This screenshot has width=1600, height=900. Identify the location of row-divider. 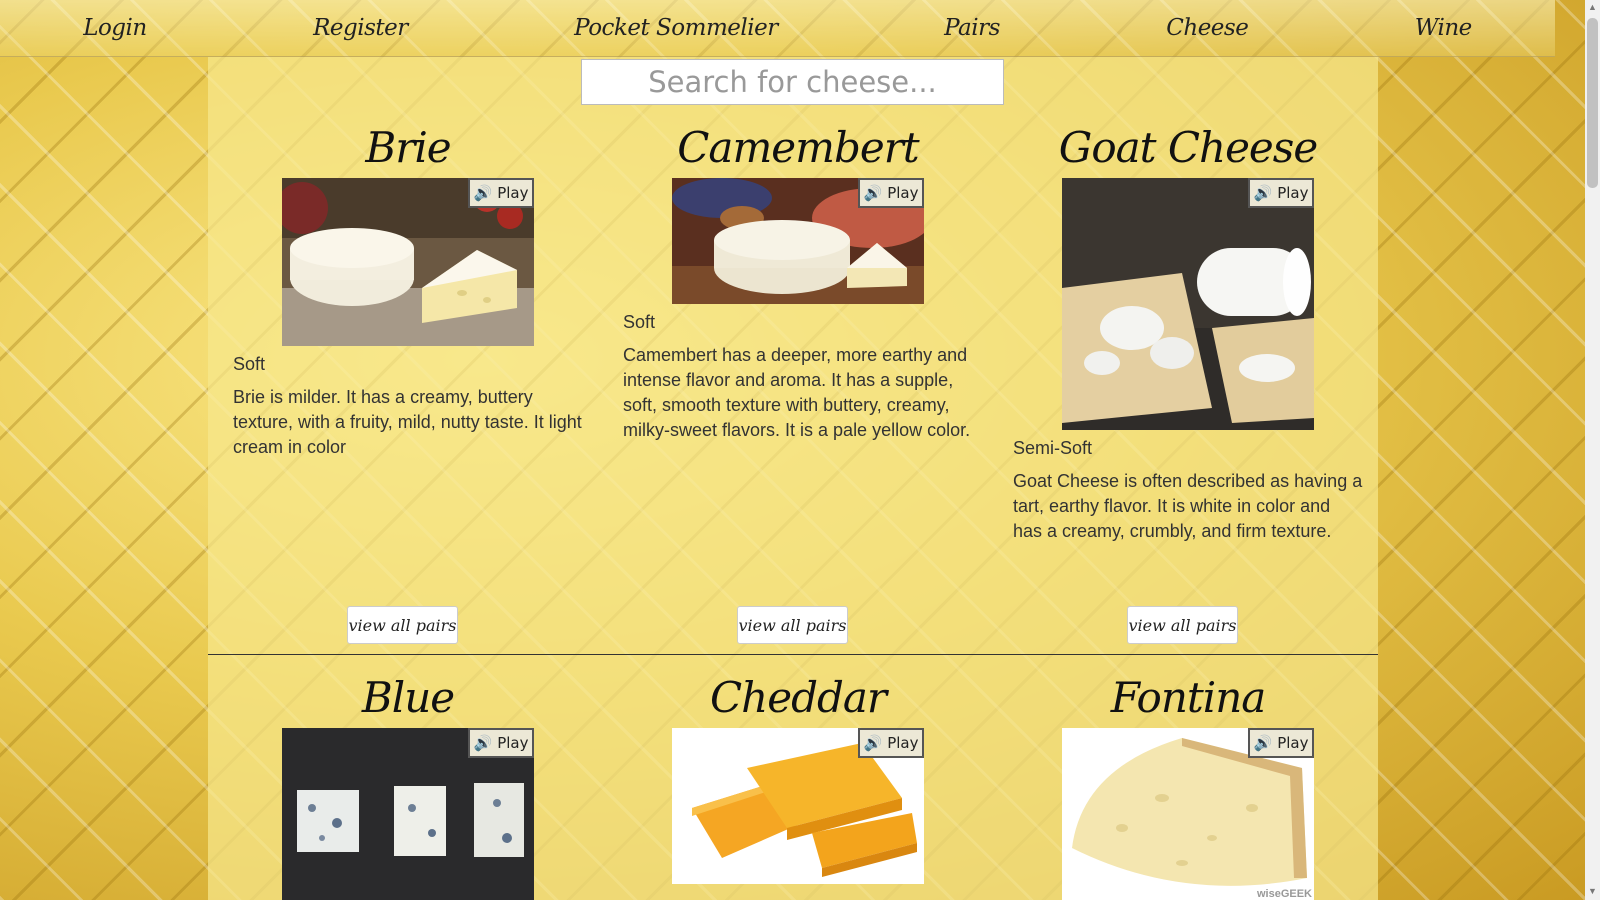
(793, 654).